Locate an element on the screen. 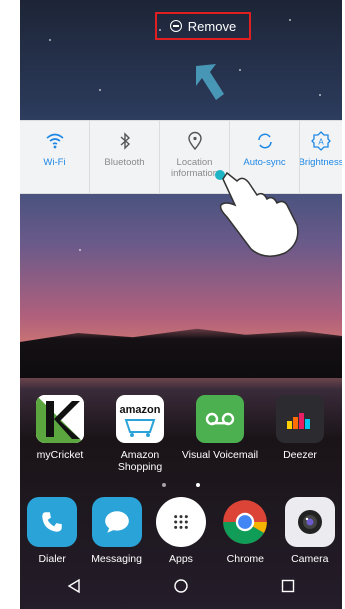  remove-drop-target: Remove is located at coordinates (203, 26).